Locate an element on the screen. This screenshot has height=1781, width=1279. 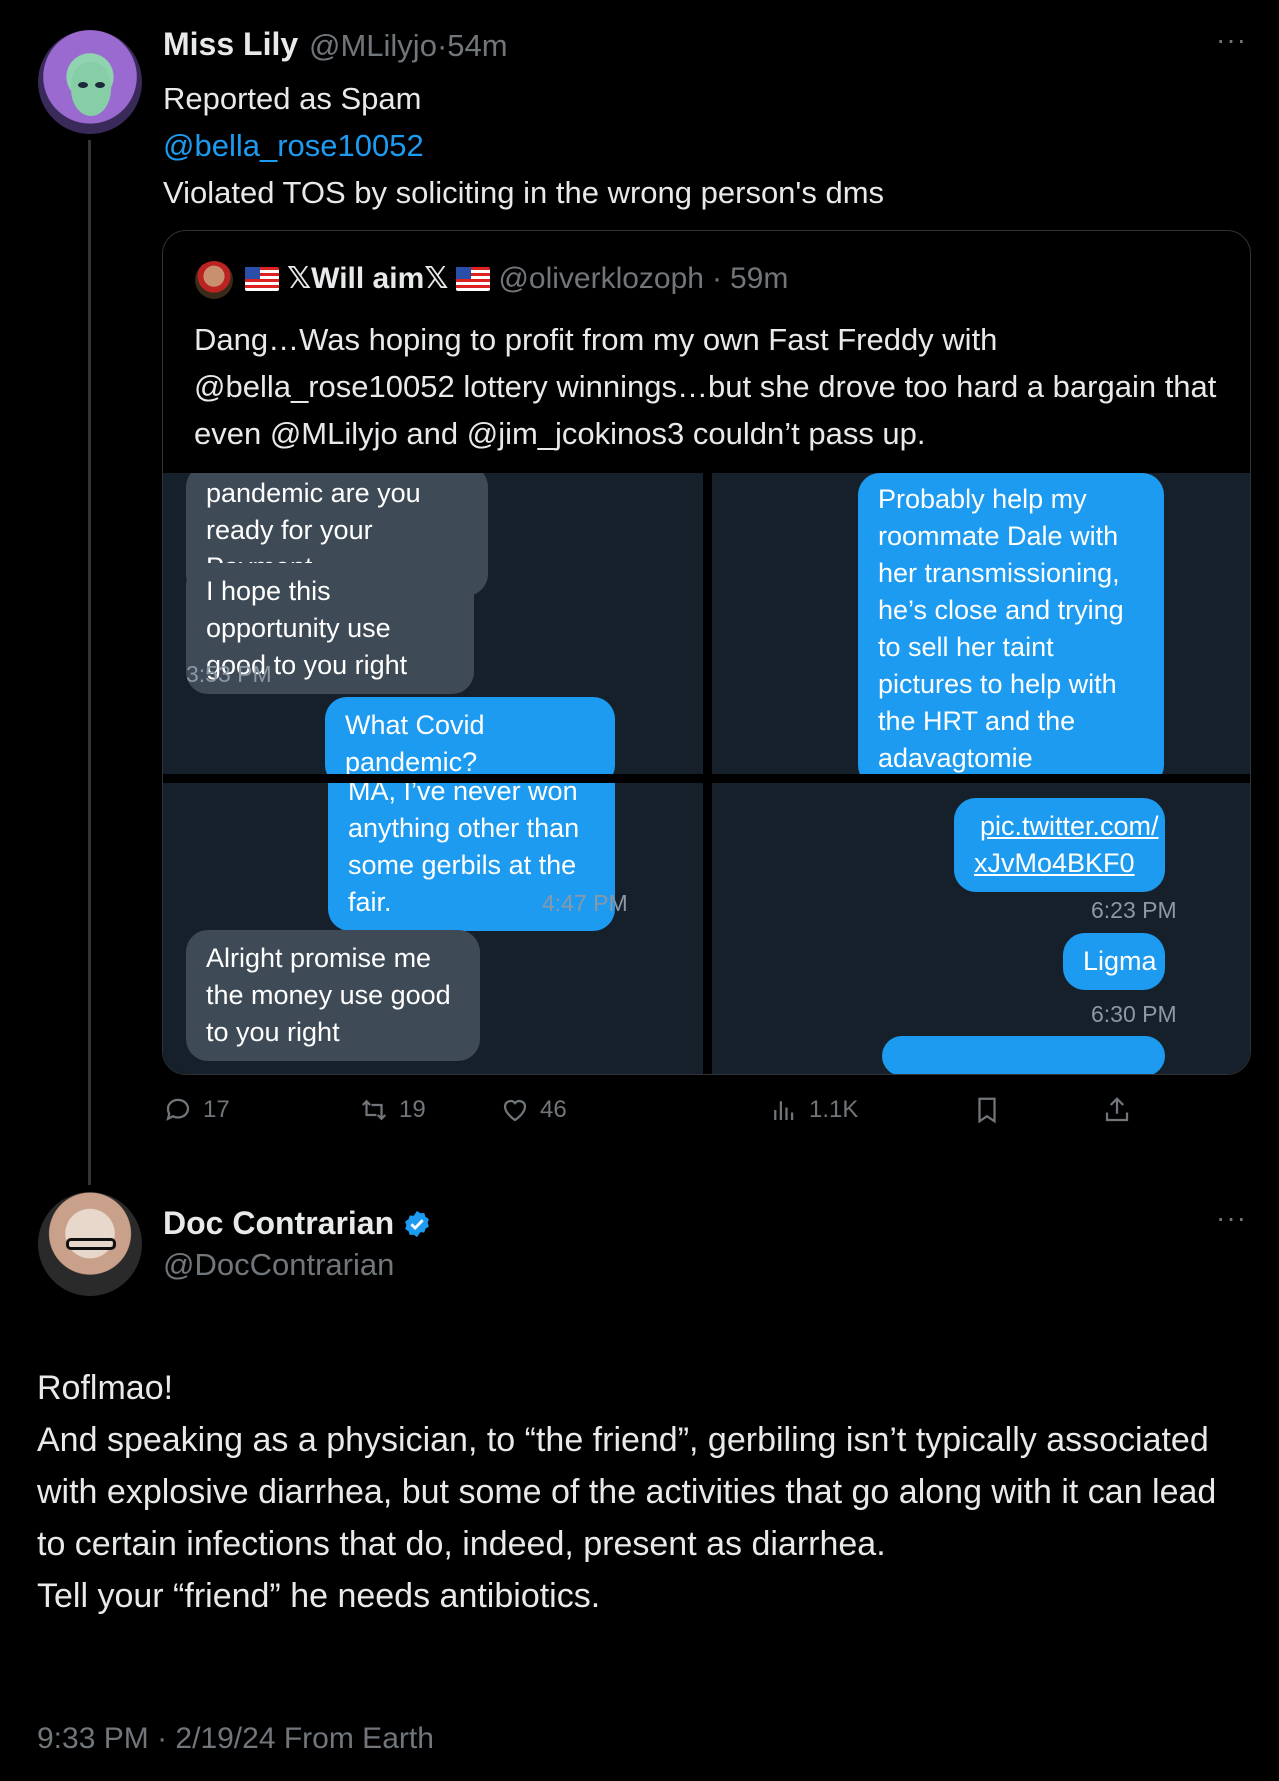
share-icon is located at coordinates (1117, 1109).